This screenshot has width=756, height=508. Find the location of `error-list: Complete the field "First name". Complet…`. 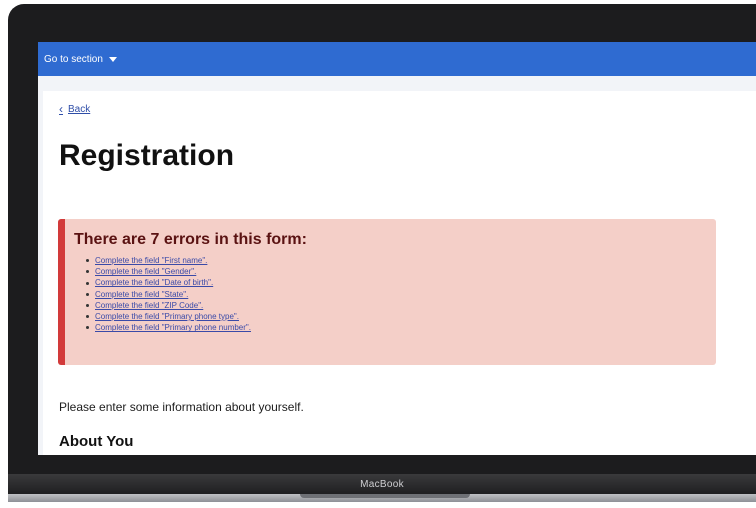

error-list: Complete the field "First name". Complet… is located at coordinates (395, 294).